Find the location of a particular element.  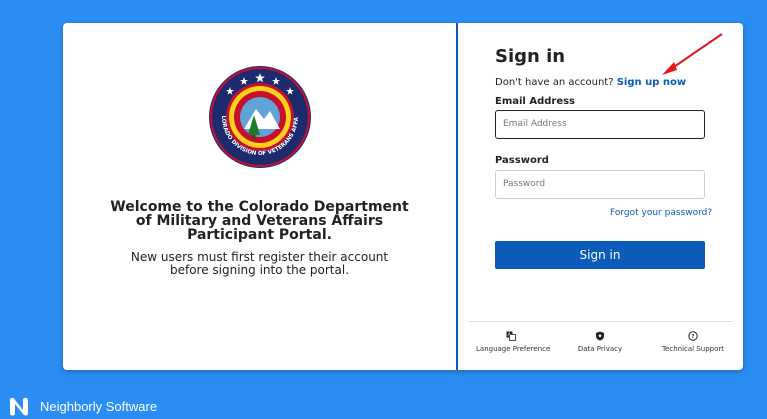

language-preference-link: A Language Preference is located at coordinates (513, 342).